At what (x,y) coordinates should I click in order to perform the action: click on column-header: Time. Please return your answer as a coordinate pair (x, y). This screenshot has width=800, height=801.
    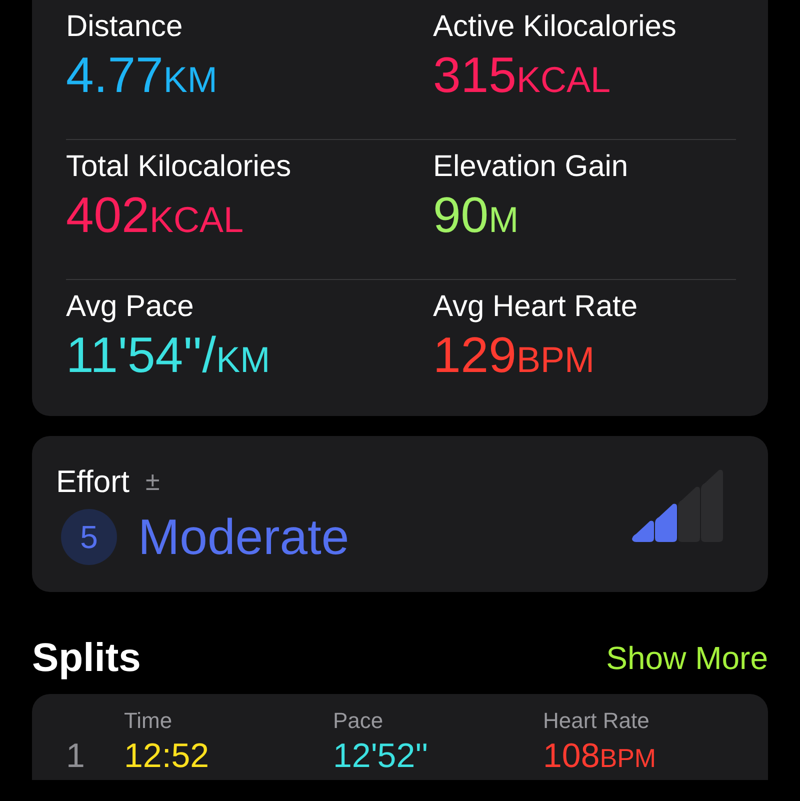
    Looking at the image, I should click on (149, 721).